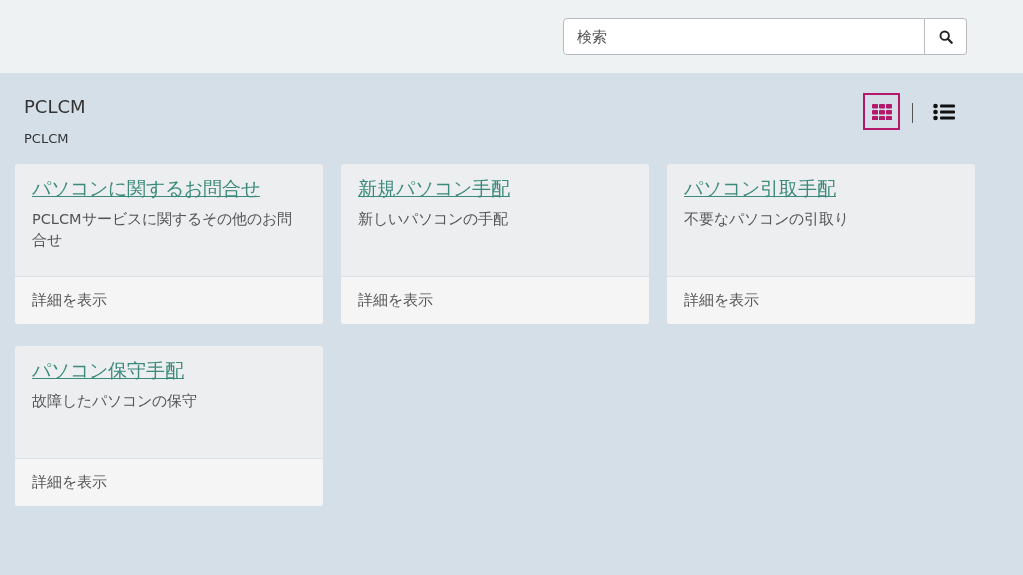  What do you see at coordinates (821, 189) in the screenshot?
I see `card-title-link: パソコン引取手配` at bounding box center [821, 189].